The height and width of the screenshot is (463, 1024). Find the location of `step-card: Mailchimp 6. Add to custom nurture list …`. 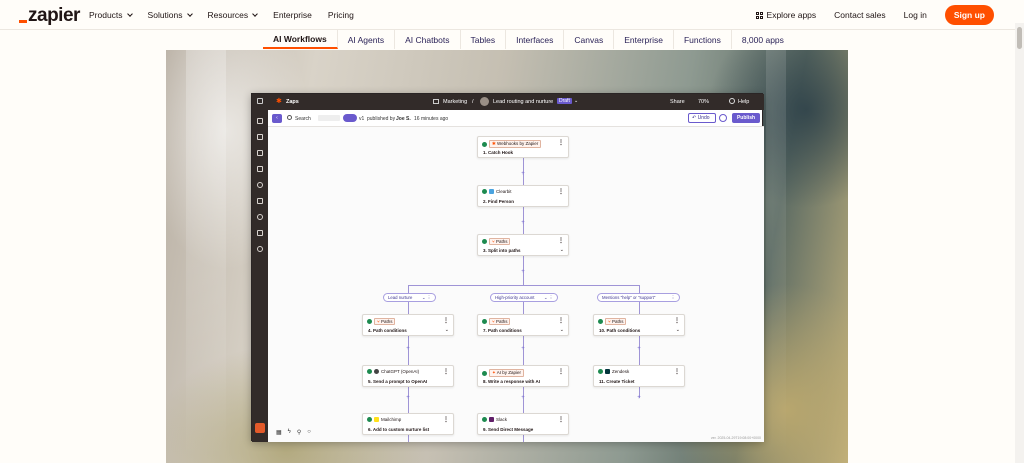

step-card: Mailchimp 6. Add to custom nurture list … is located at coordinates (408, 424).